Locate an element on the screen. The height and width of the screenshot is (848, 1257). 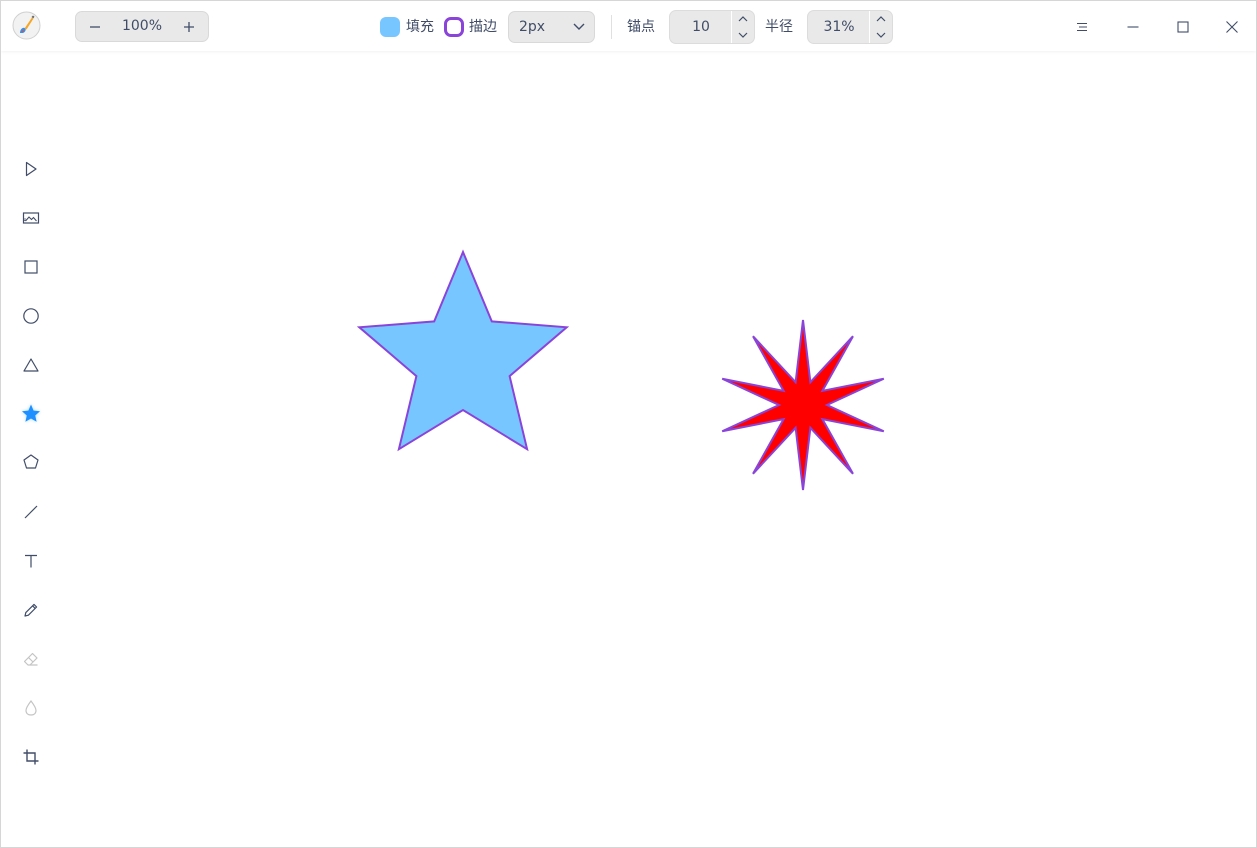
circle-icon is located at coordinates (31, 316).